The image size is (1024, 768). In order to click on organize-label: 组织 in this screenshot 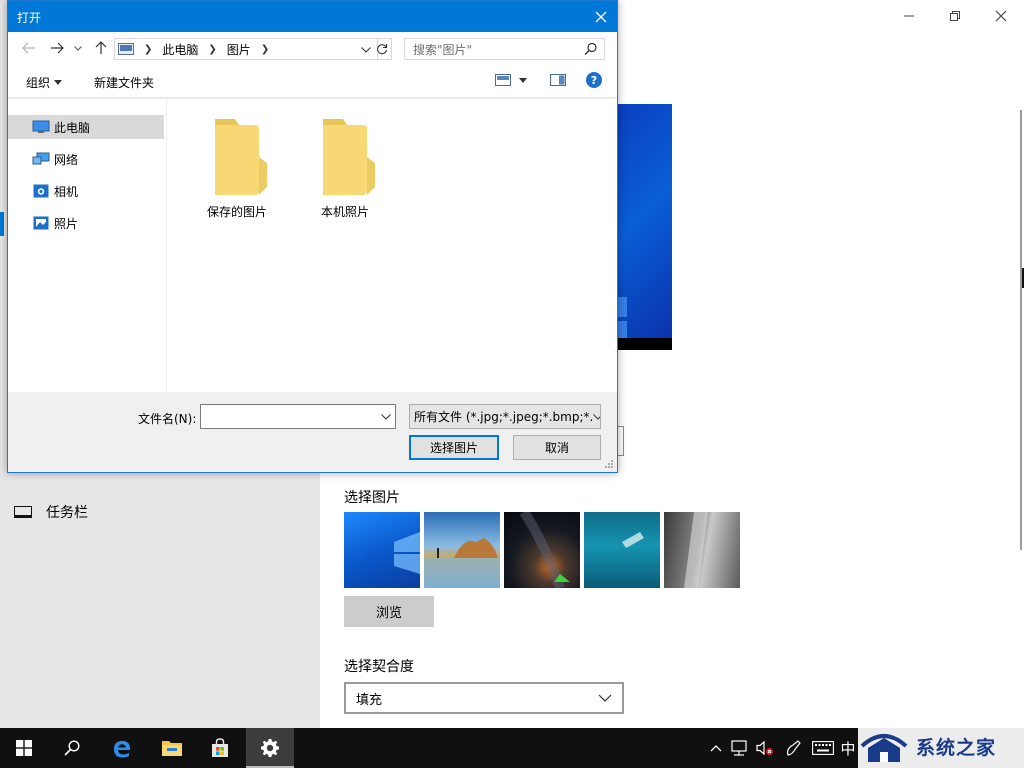, I will do `click(38, 83)`.